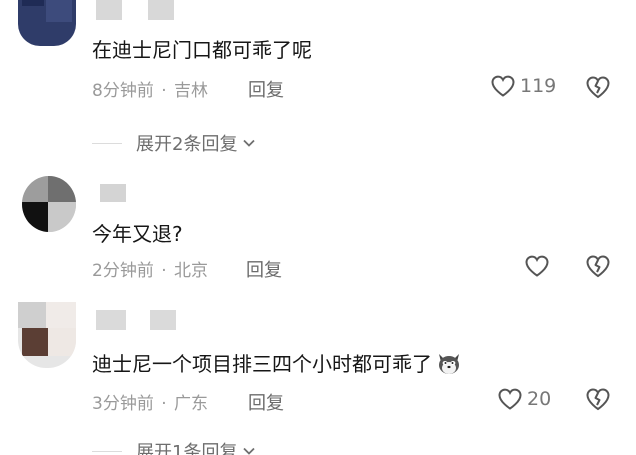 The height and width of the screenshot is (455, 636). What do you see at coordinates (191, 404) in the screenshot?
I see `comment-location: 广东` at bounding box center [191, 404].